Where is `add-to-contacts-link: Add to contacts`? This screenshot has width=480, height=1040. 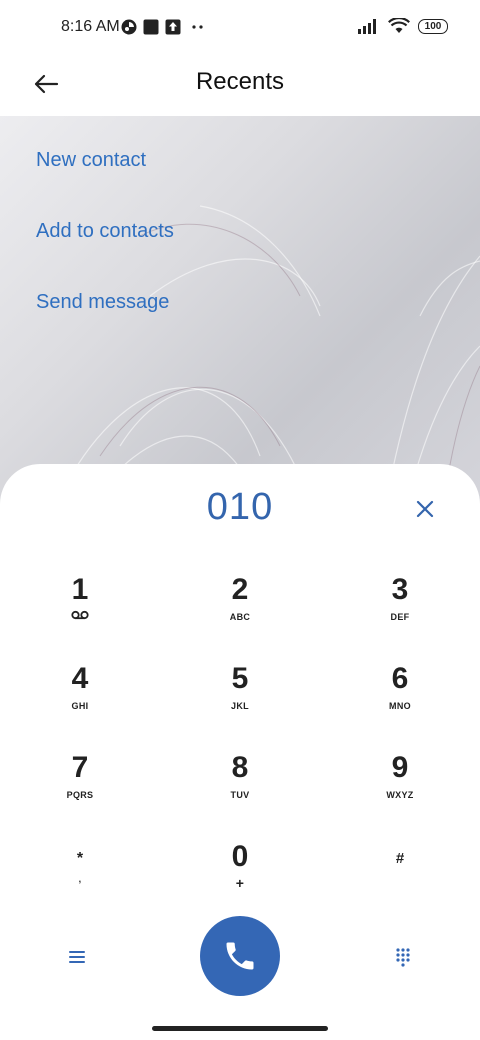
add-to-contacts-link: Add to contacts is located at coordinates (105, 231).